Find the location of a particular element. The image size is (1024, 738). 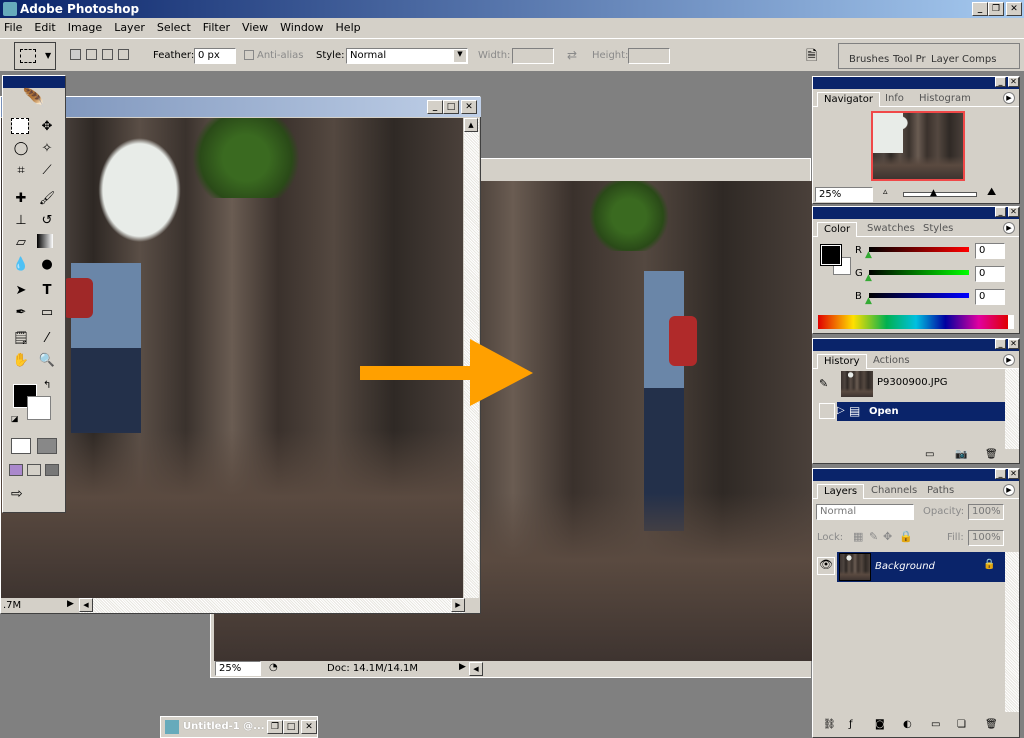

layer-row: Background 🔒 is located at coordinates (921, 567).